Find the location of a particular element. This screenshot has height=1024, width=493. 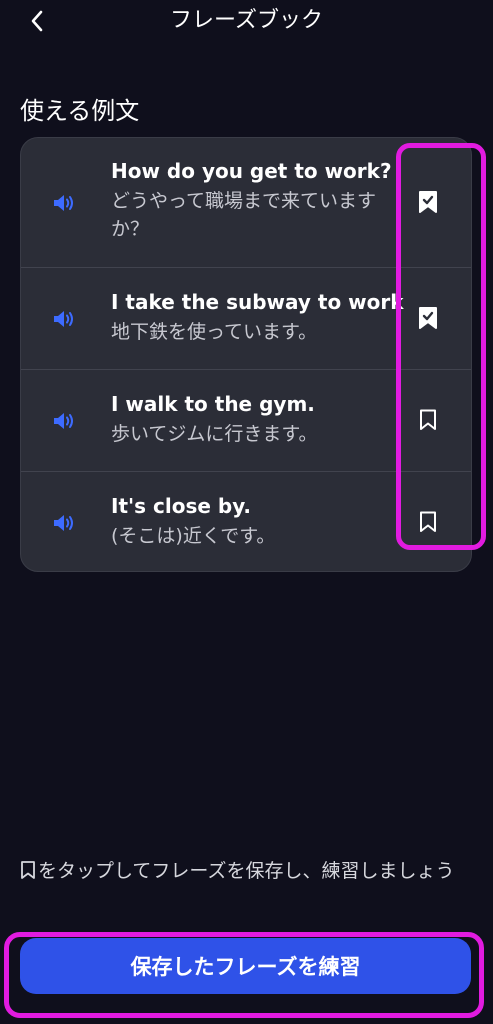

phrase-text: I take the subway to work. 地下鉄を使っています。 is located at coordinates (258, 317).